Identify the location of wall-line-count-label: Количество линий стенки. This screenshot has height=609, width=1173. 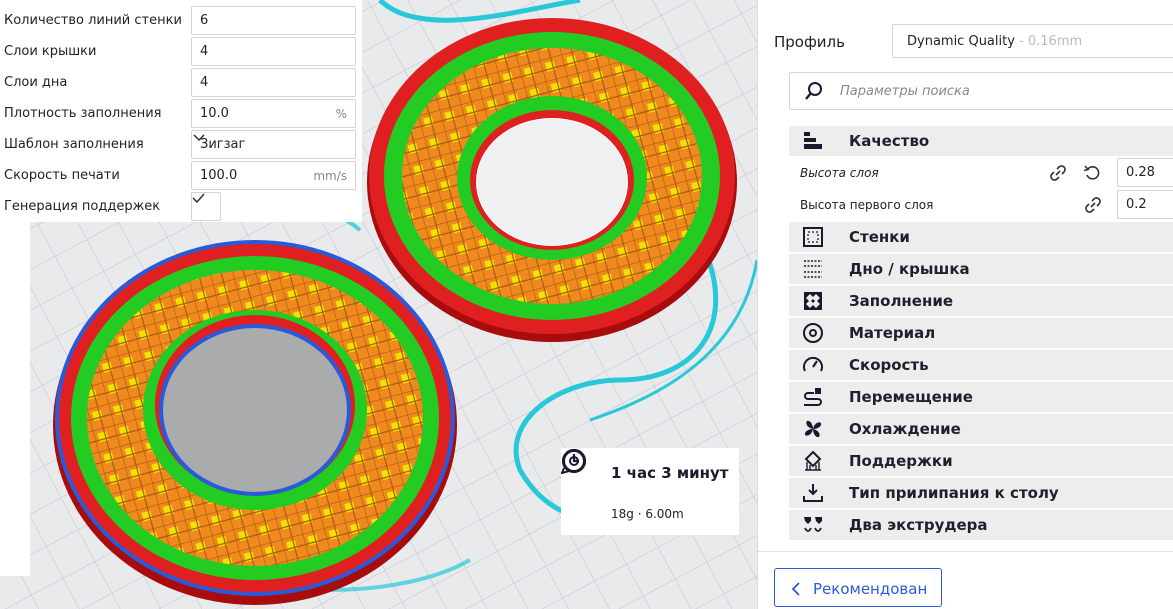
(93, 20).